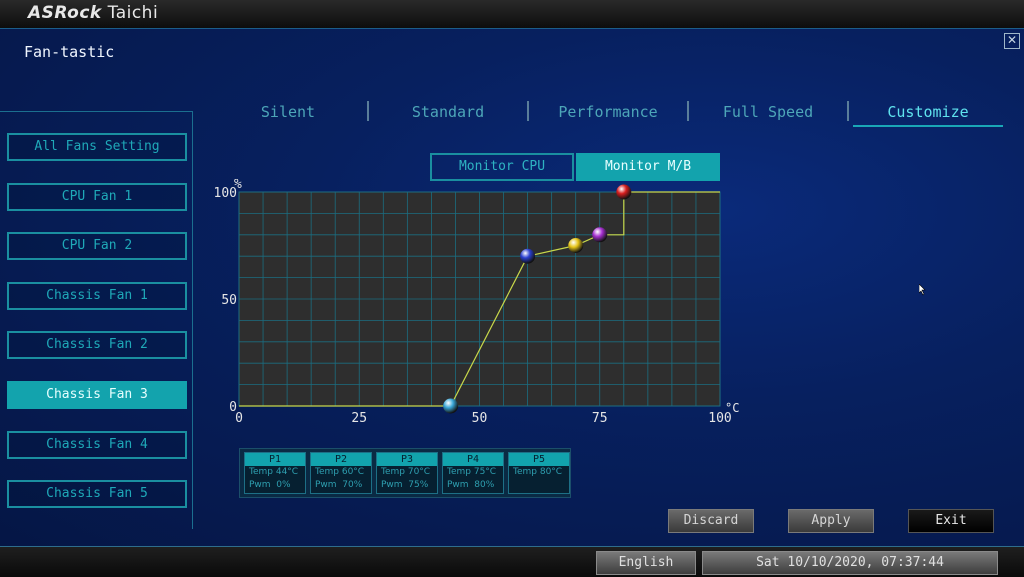  Describe the element at coordinates (270, 485) in the screenshot. I see `point-pwm: Pwm 0%` at that location.